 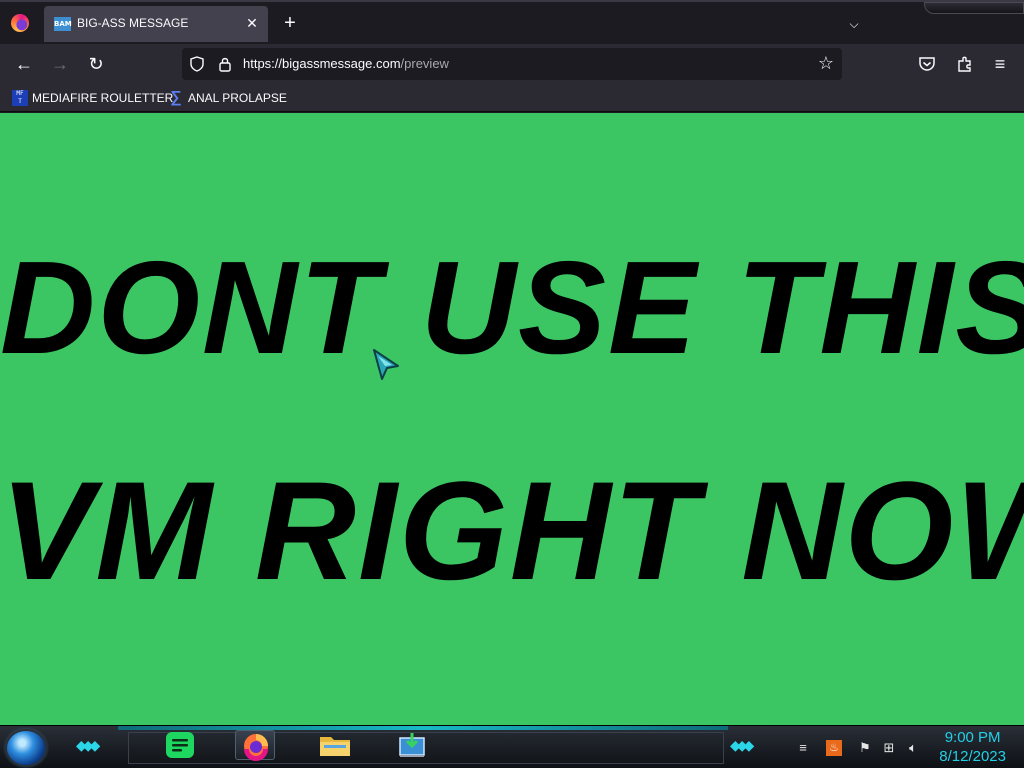 I want to click on window-decoration, so click(x=974, y=8).